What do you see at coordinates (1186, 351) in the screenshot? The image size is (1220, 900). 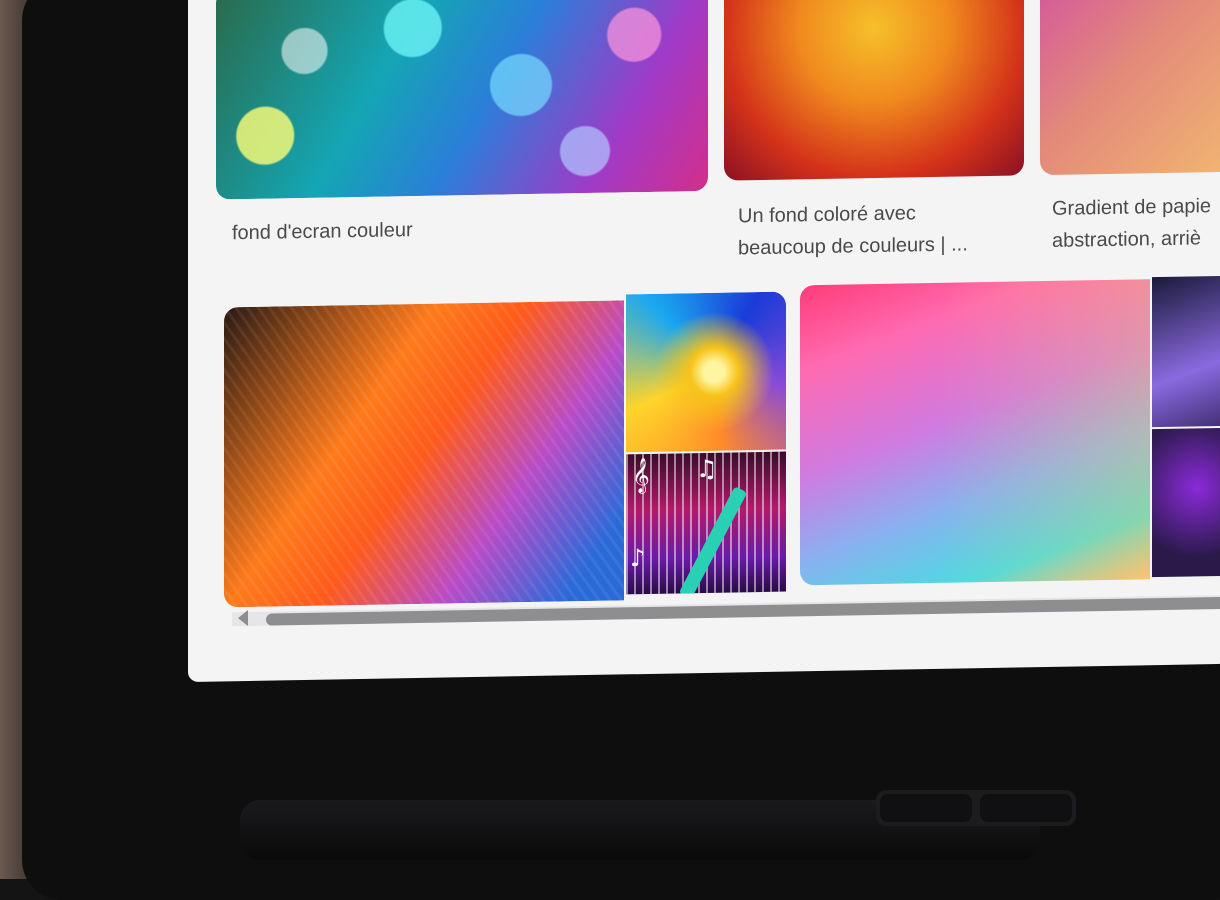 I see `image-result-portrait-top` at bounding box center [1186, 351].